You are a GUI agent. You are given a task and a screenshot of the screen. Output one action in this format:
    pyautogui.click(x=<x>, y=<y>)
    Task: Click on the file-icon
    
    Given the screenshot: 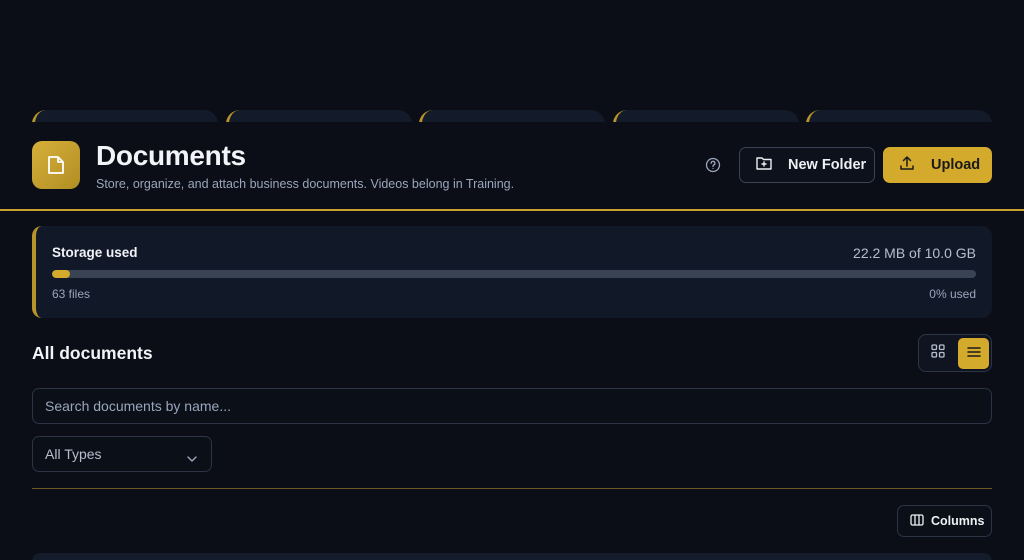 What is the action you would take?
    pyautogui.click(x=56, y=165)
    